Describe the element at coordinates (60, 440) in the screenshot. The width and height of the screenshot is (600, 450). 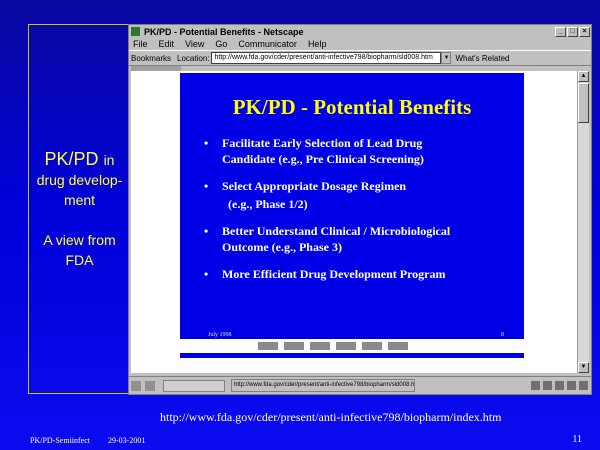
I see `footer-label: PK/PD-Semiinfect` at that location.